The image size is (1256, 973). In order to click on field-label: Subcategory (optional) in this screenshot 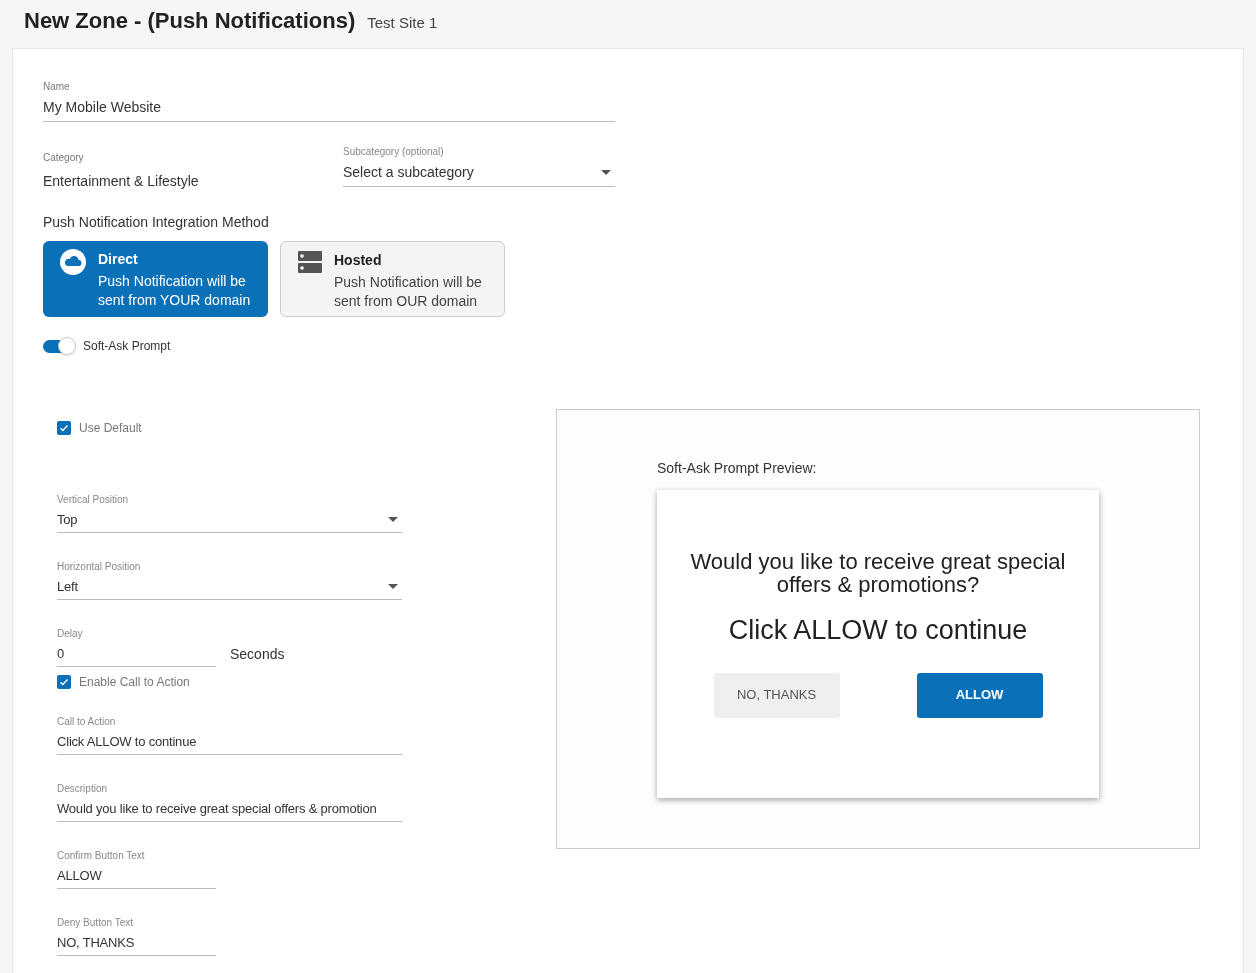, I will do `click(394, 152)`.